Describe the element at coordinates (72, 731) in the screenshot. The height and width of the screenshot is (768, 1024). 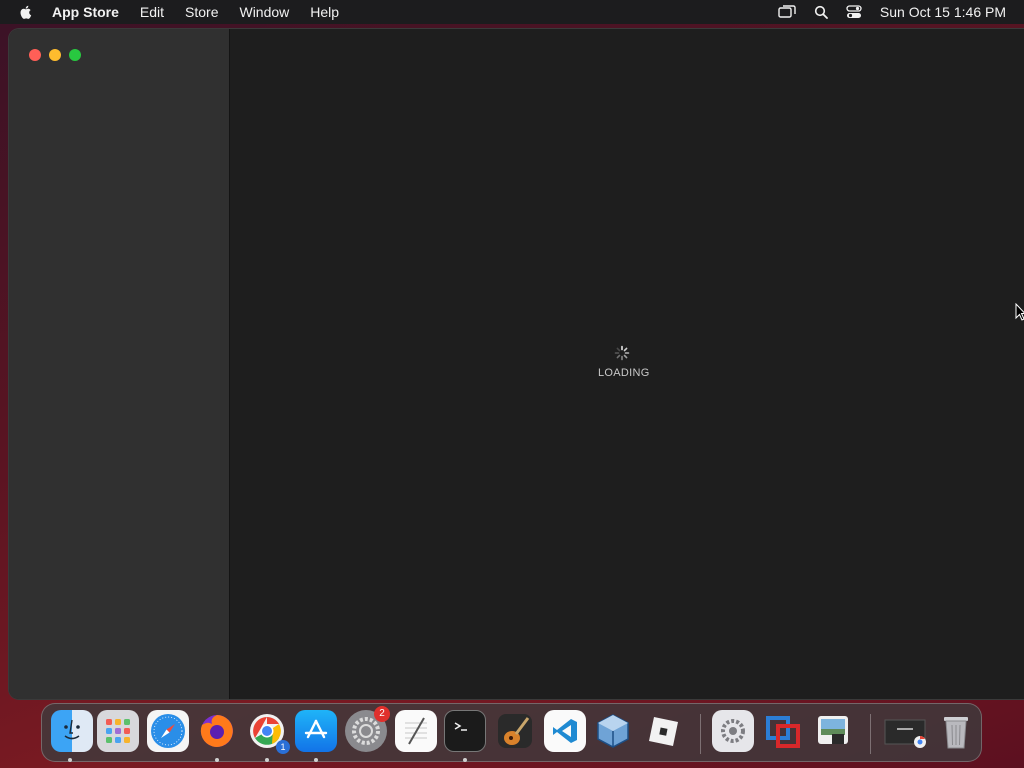
I see `finder-icon` at that location.